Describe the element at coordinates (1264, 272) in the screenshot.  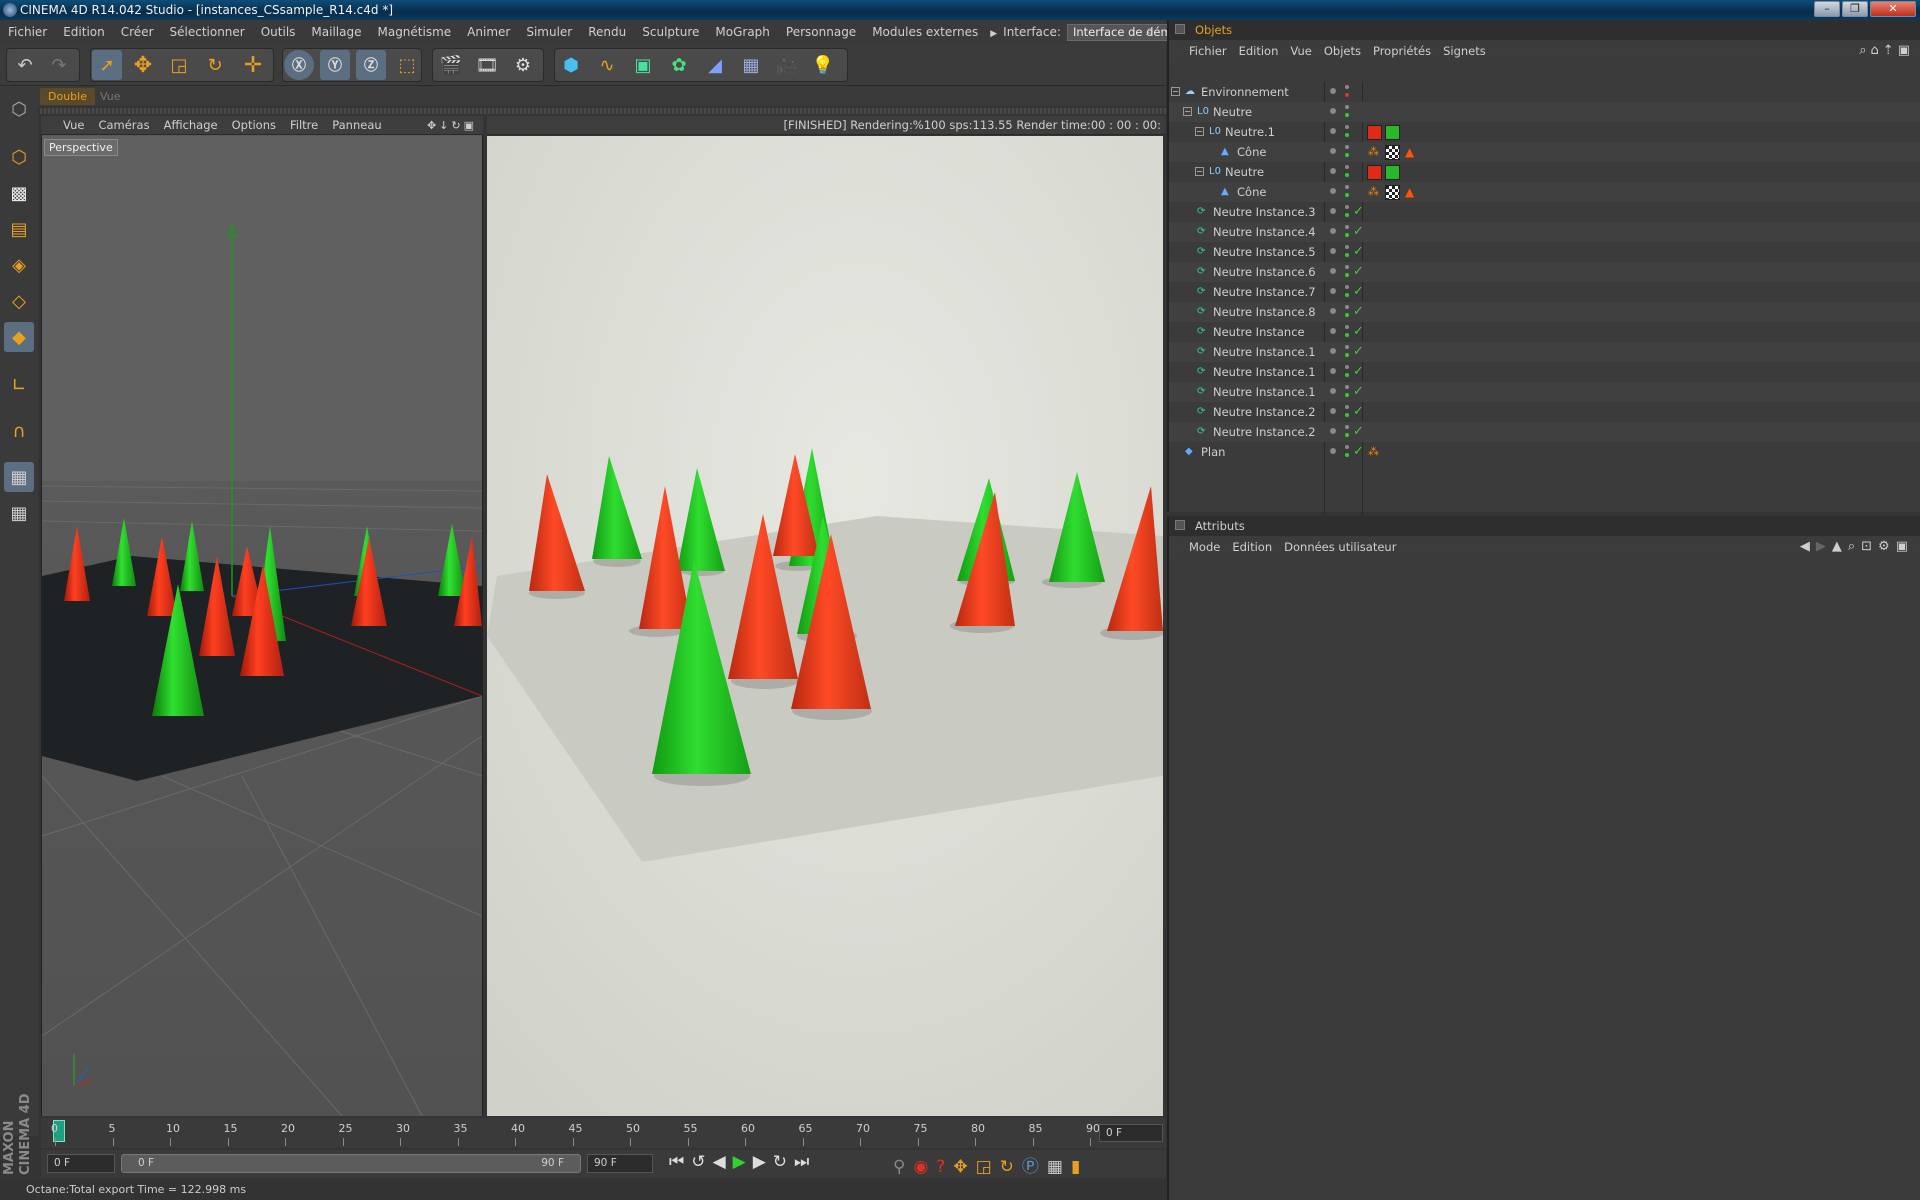
I see `object-name: Neutre Instance.6` at that location.